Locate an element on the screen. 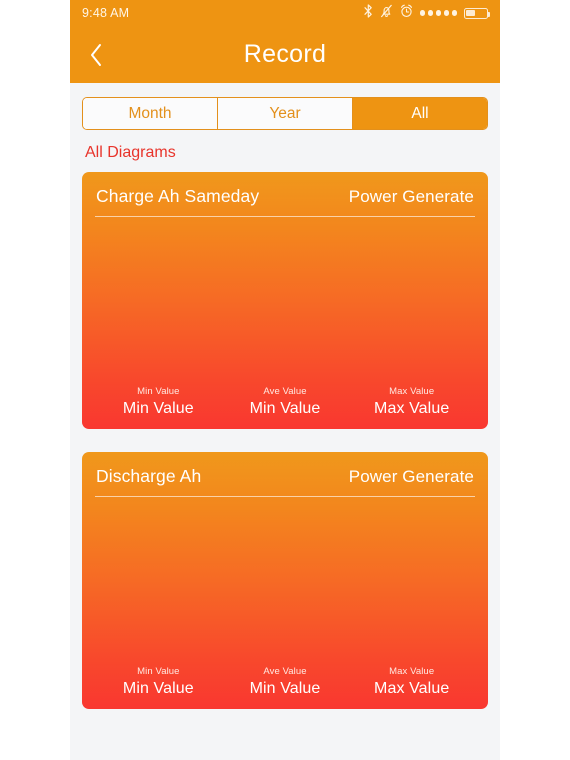  chevron-left-icon is located at coordinates (96, 55).